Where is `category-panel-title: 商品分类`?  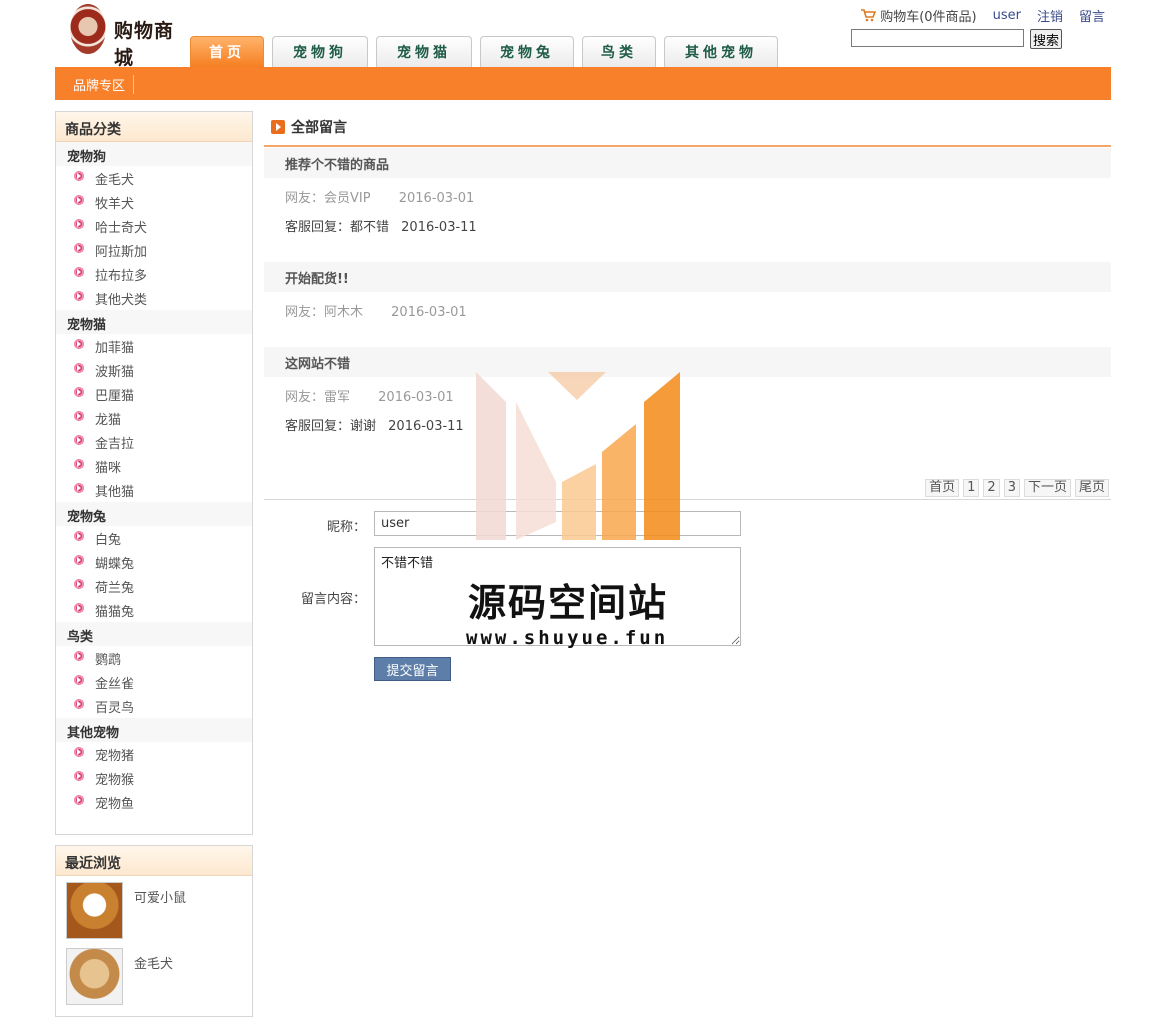 category-panel-title: 商品分类 is located at coordinates (154, 127).